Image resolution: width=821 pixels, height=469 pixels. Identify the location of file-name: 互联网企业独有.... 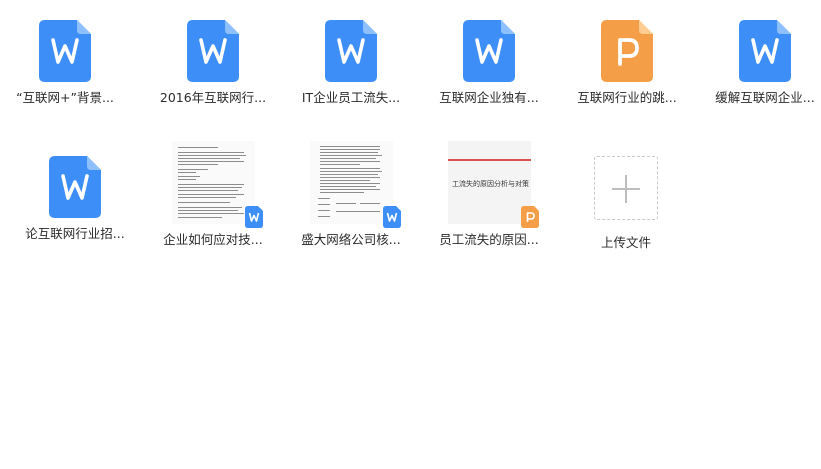
(489, 97).